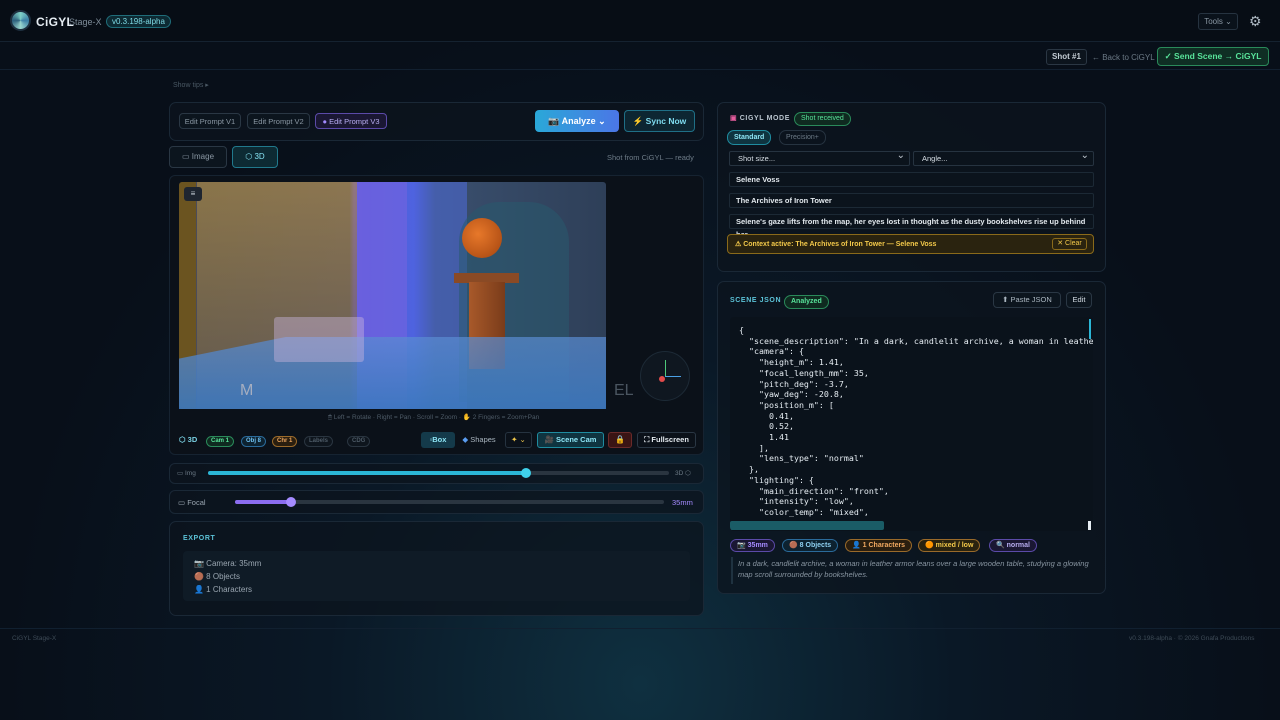  What do you see at coordinates (186, 473) in the screenshot?
I see `img-slider-label: ▭ Img` at bounding box center [186, 473].